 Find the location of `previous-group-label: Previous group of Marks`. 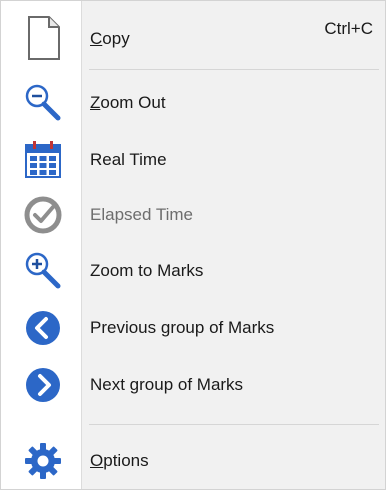

previous-group-label: Previous group of Marks is located at coordinates (182, 327).